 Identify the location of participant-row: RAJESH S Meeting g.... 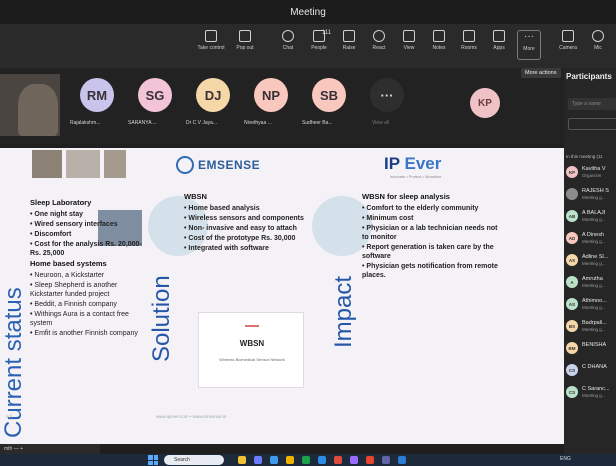
(591, 195).